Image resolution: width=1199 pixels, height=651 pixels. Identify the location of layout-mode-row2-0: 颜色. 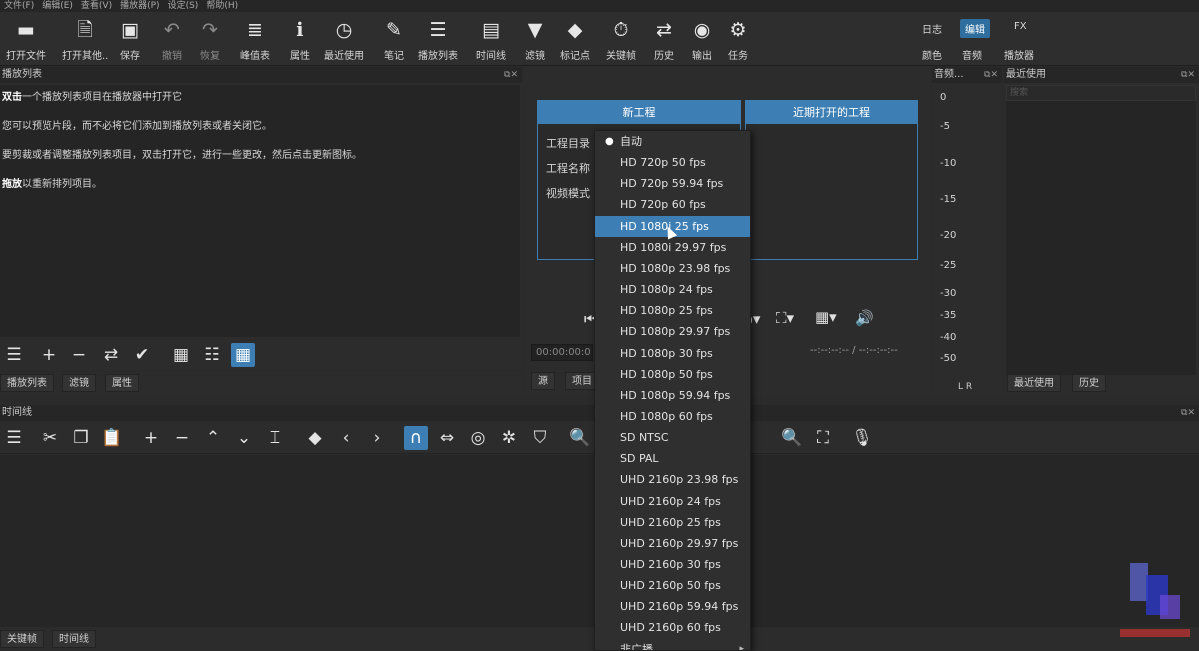
(932, 54).